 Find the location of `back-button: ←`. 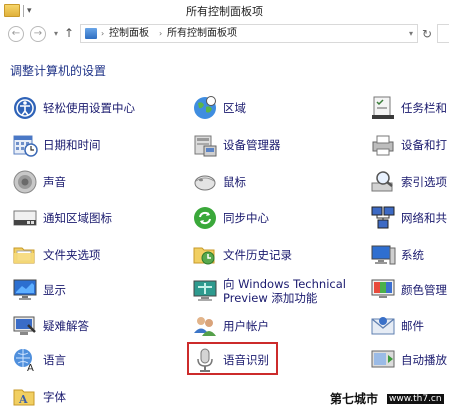

back-button: ← is located at coordinates (16, 34).